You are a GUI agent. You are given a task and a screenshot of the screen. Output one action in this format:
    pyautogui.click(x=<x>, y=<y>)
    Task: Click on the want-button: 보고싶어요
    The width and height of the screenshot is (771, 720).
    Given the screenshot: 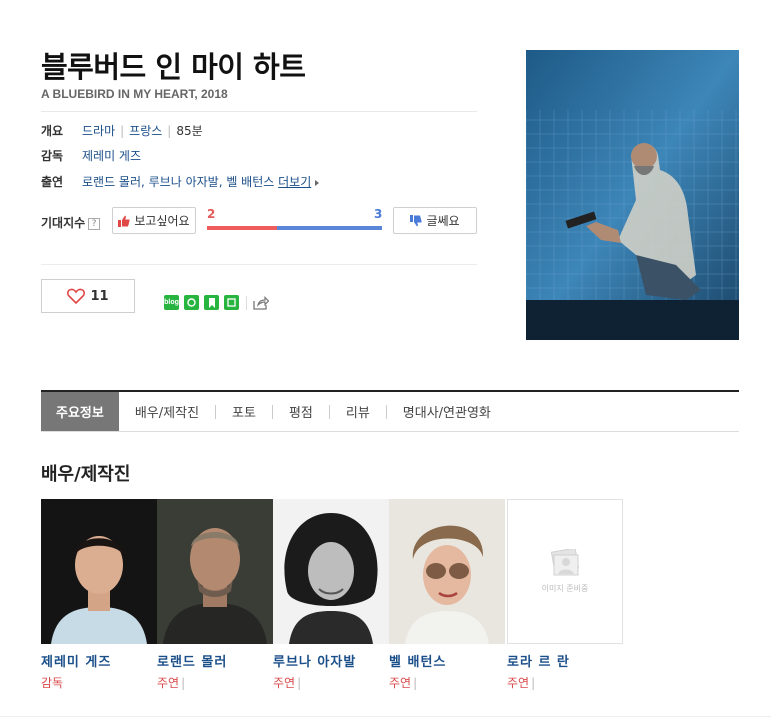 What is the action you would take?
    pyautogui.click(x=154, y=220)
    